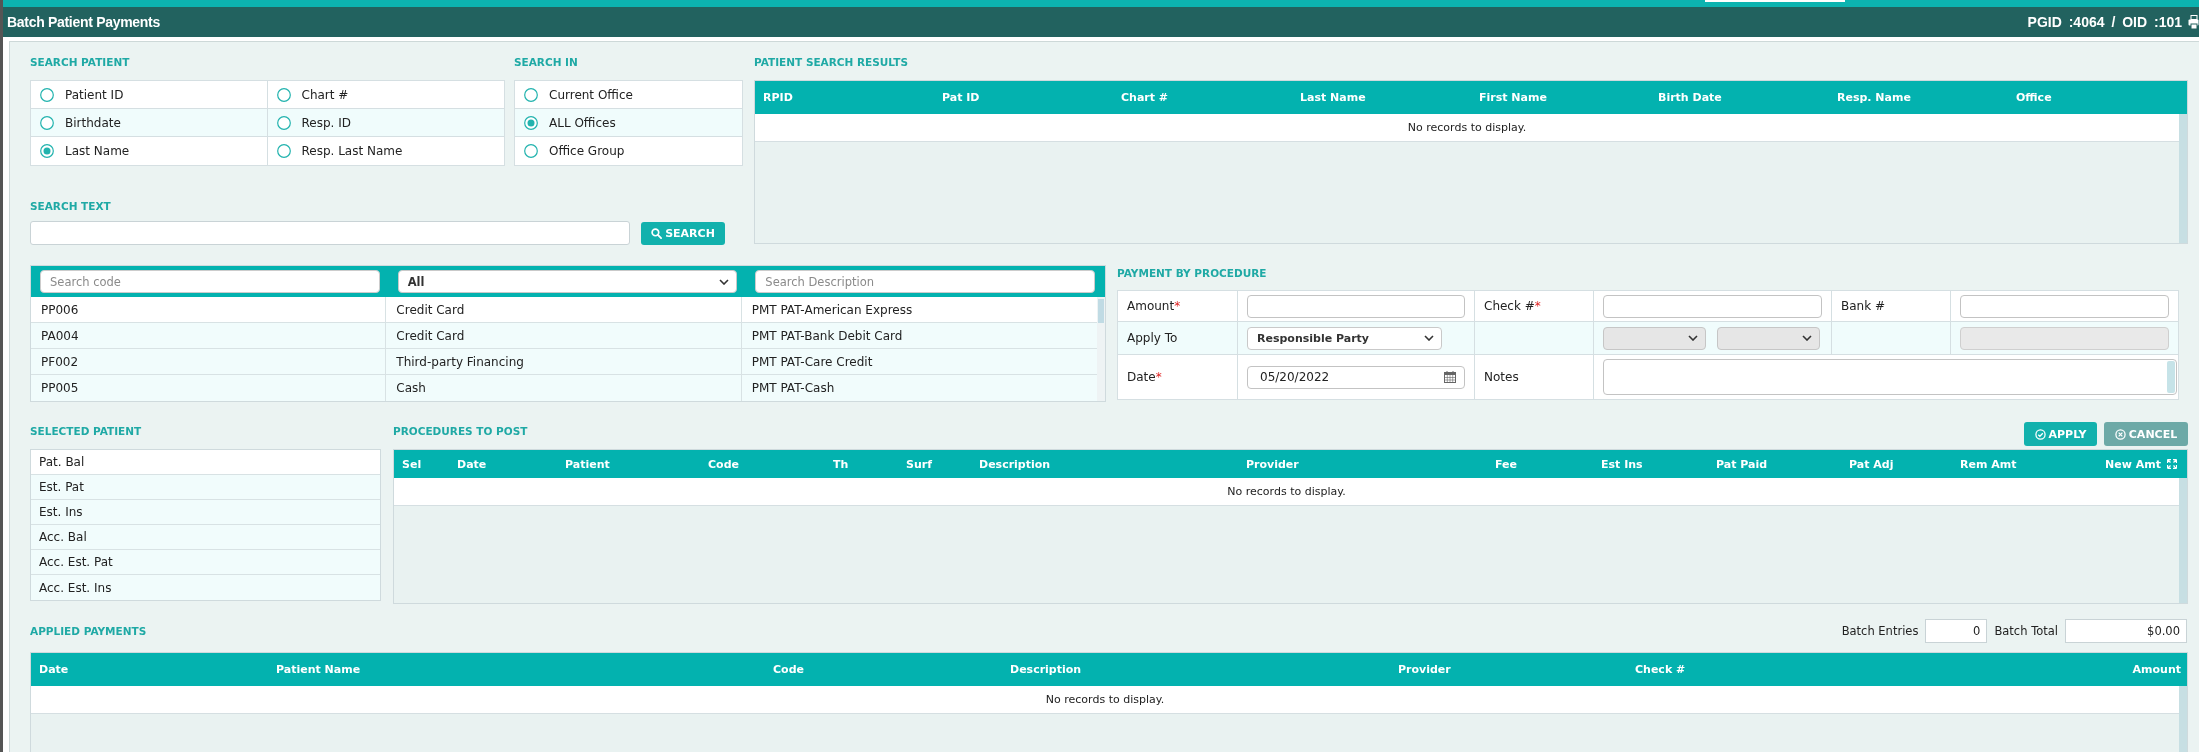  What do you see at coordinates (1344, 338) in the screenshot?
I see `dropdown: Responsible Party` at bounding box center [1344, 338].